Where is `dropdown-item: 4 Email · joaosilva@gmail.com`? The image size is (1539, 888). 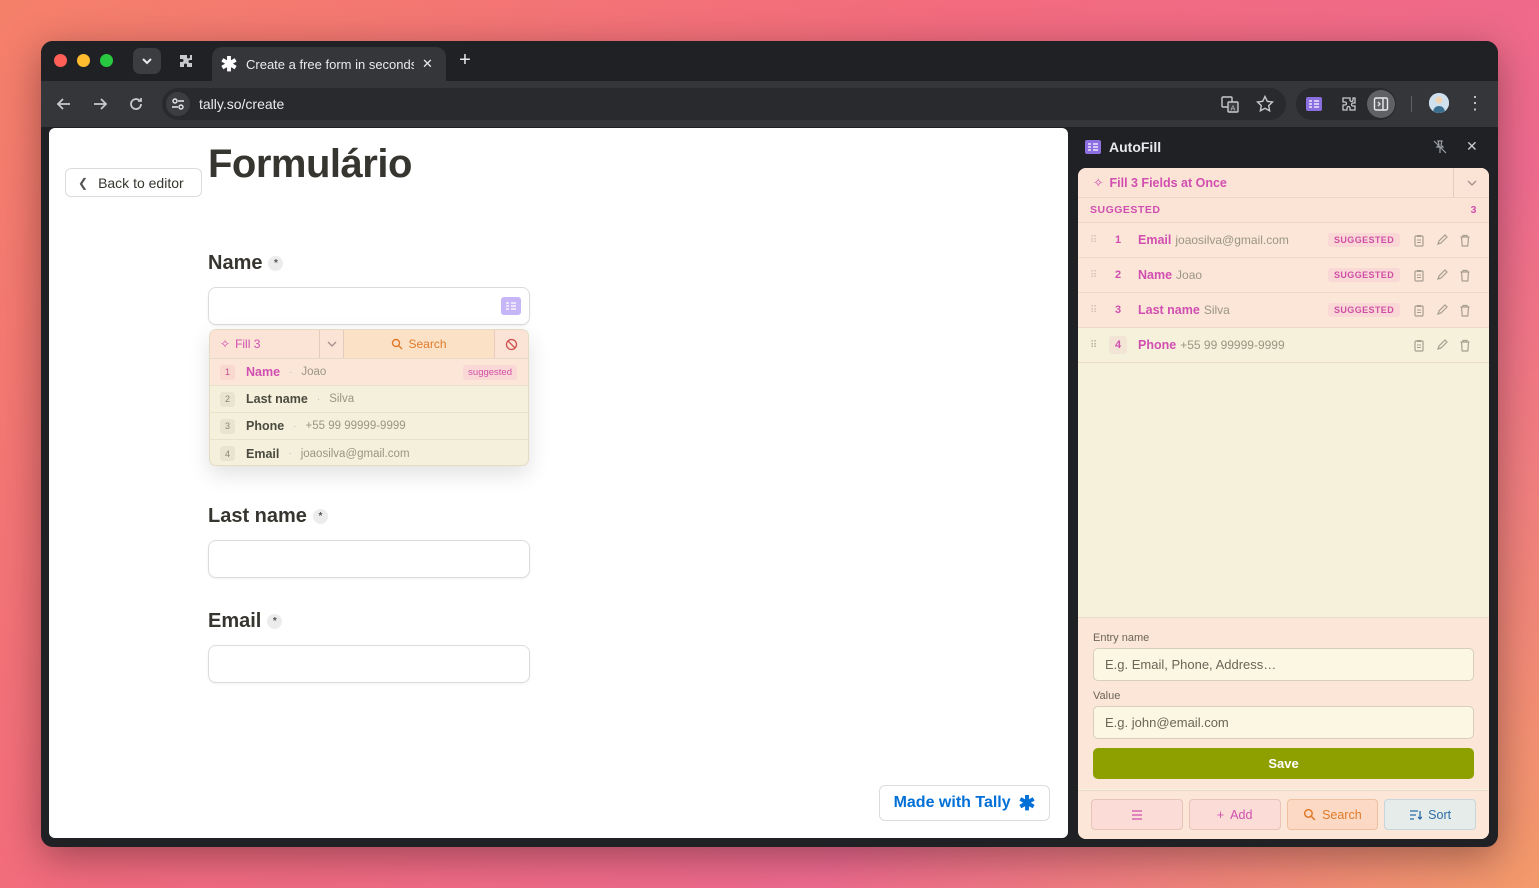 dropdown-item: 4 Email · joaosilva@gmail.com is located at coordinates (369, 452).